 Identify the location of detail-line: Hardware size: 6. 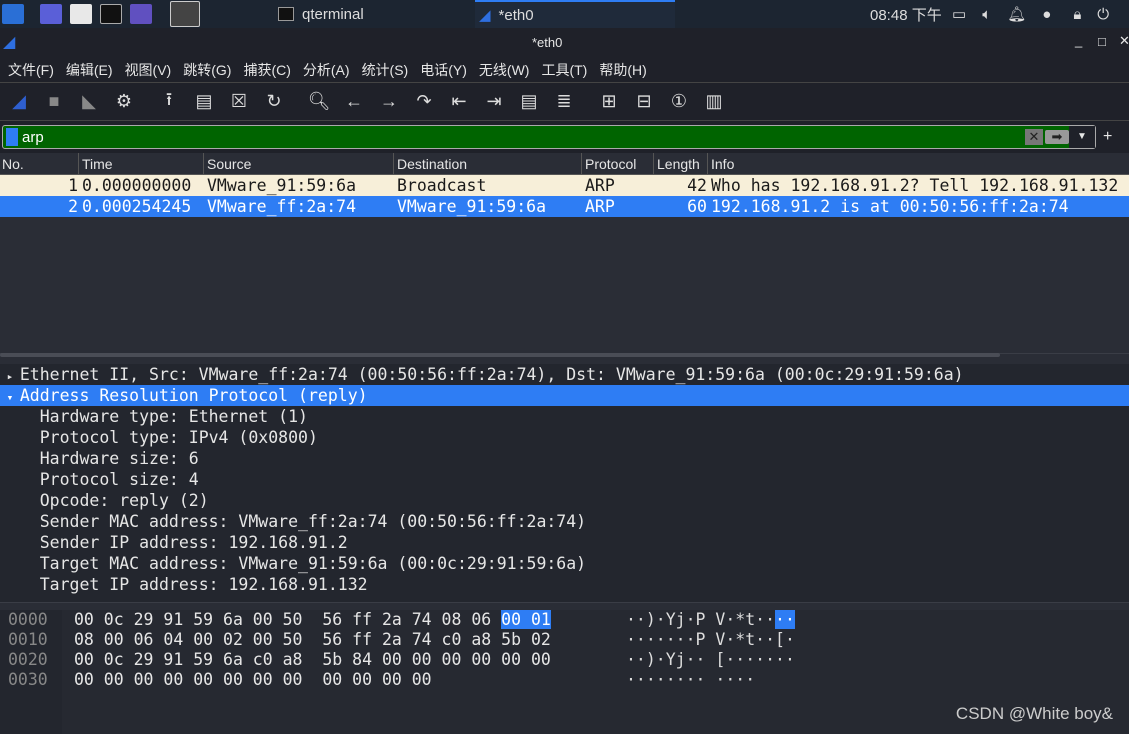
(564, 458).